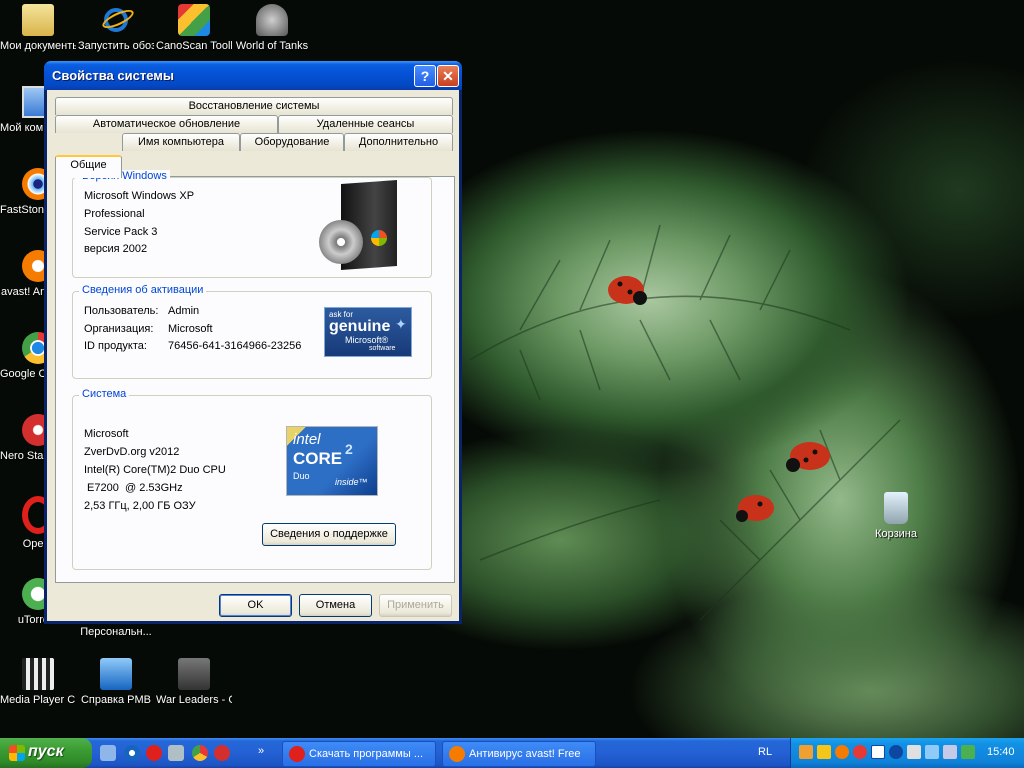 The width and height of the screenshot is (1024, 768). I want to click on close-button: ✕, so click(448, 76).